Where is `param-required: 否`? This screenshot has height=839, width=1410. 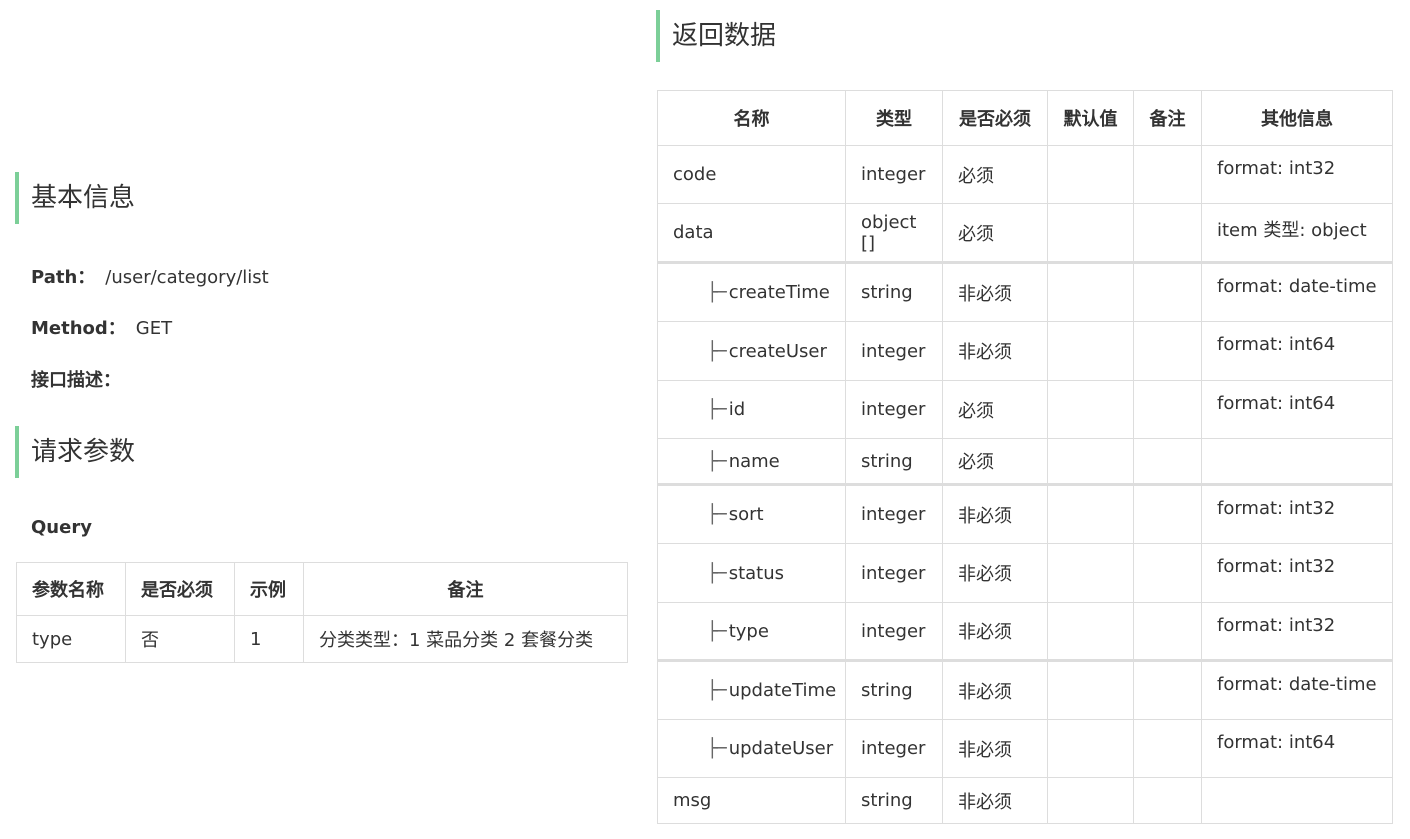 param-required: 否 is located at coordinates (180, 639).